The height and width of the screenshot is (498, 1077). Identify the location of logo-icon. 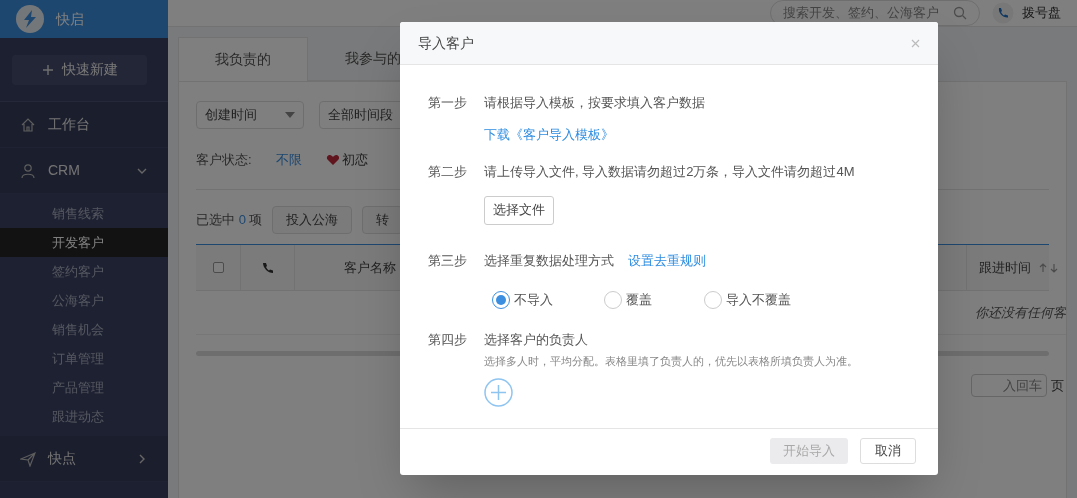
(30, 19).